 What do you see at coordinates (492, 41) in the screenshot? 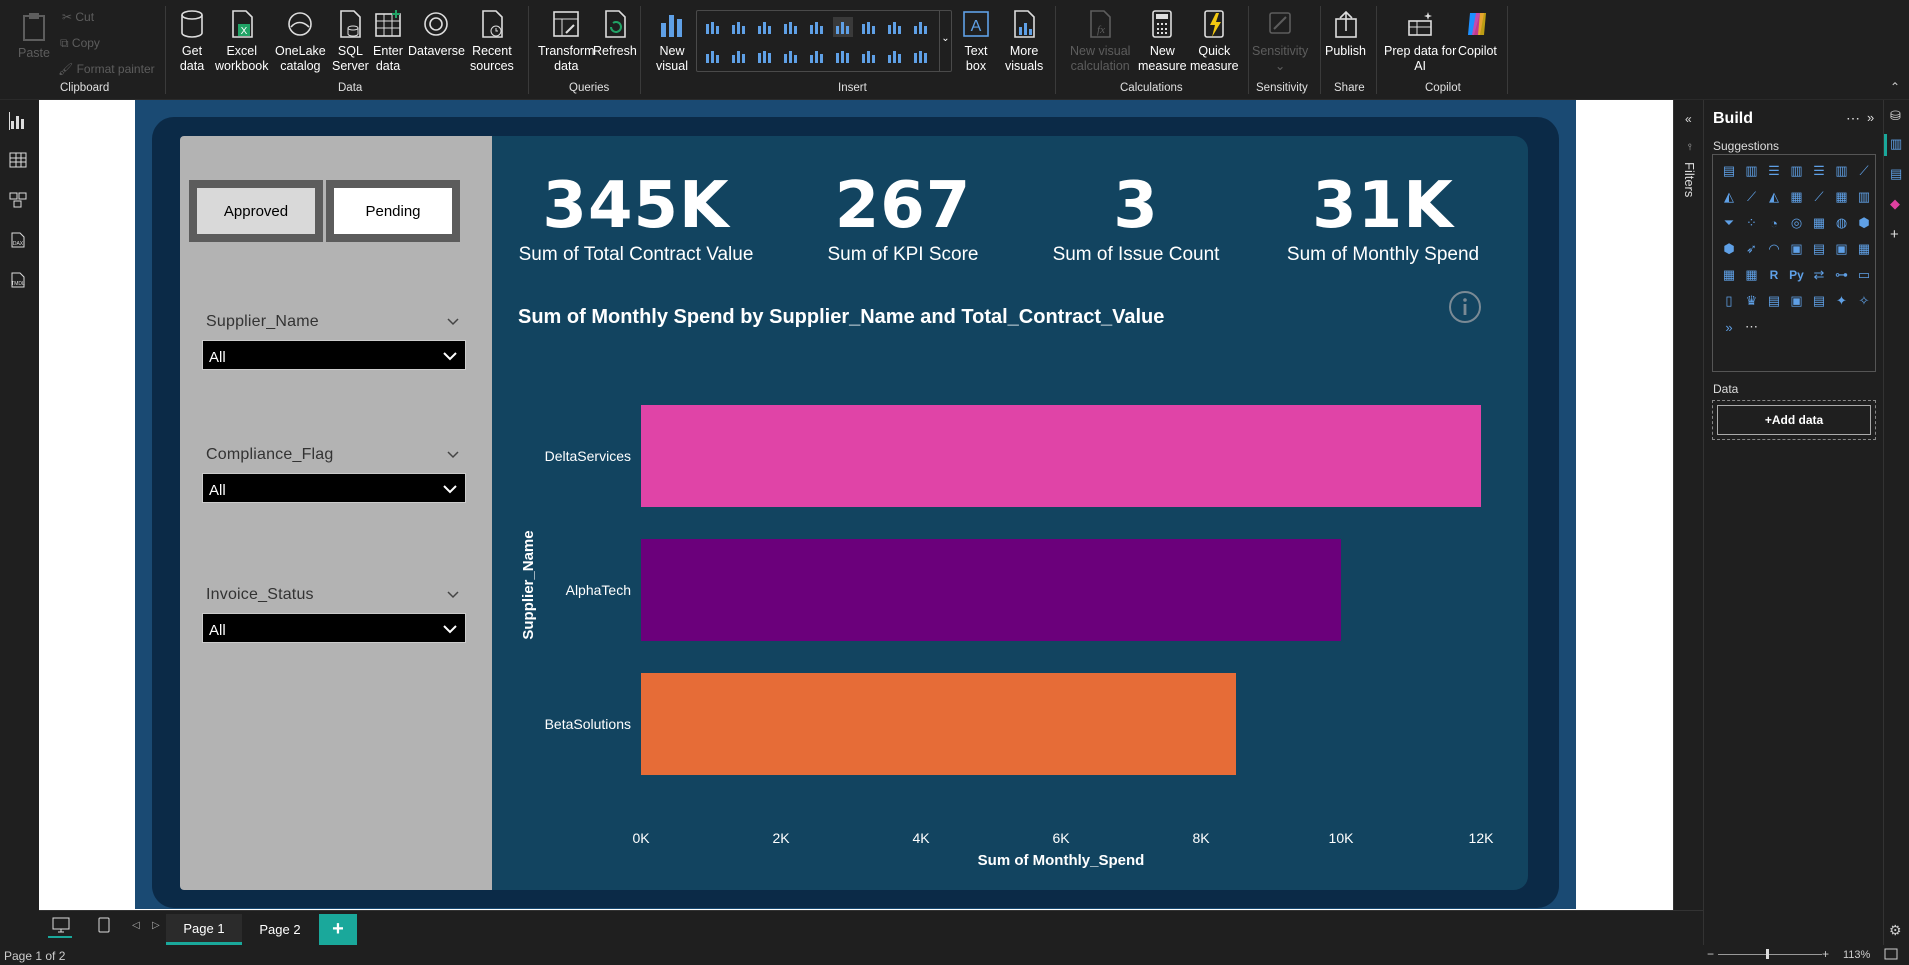
I see `recent-sources-button: Recent sources` at bounding box center [492, 41].